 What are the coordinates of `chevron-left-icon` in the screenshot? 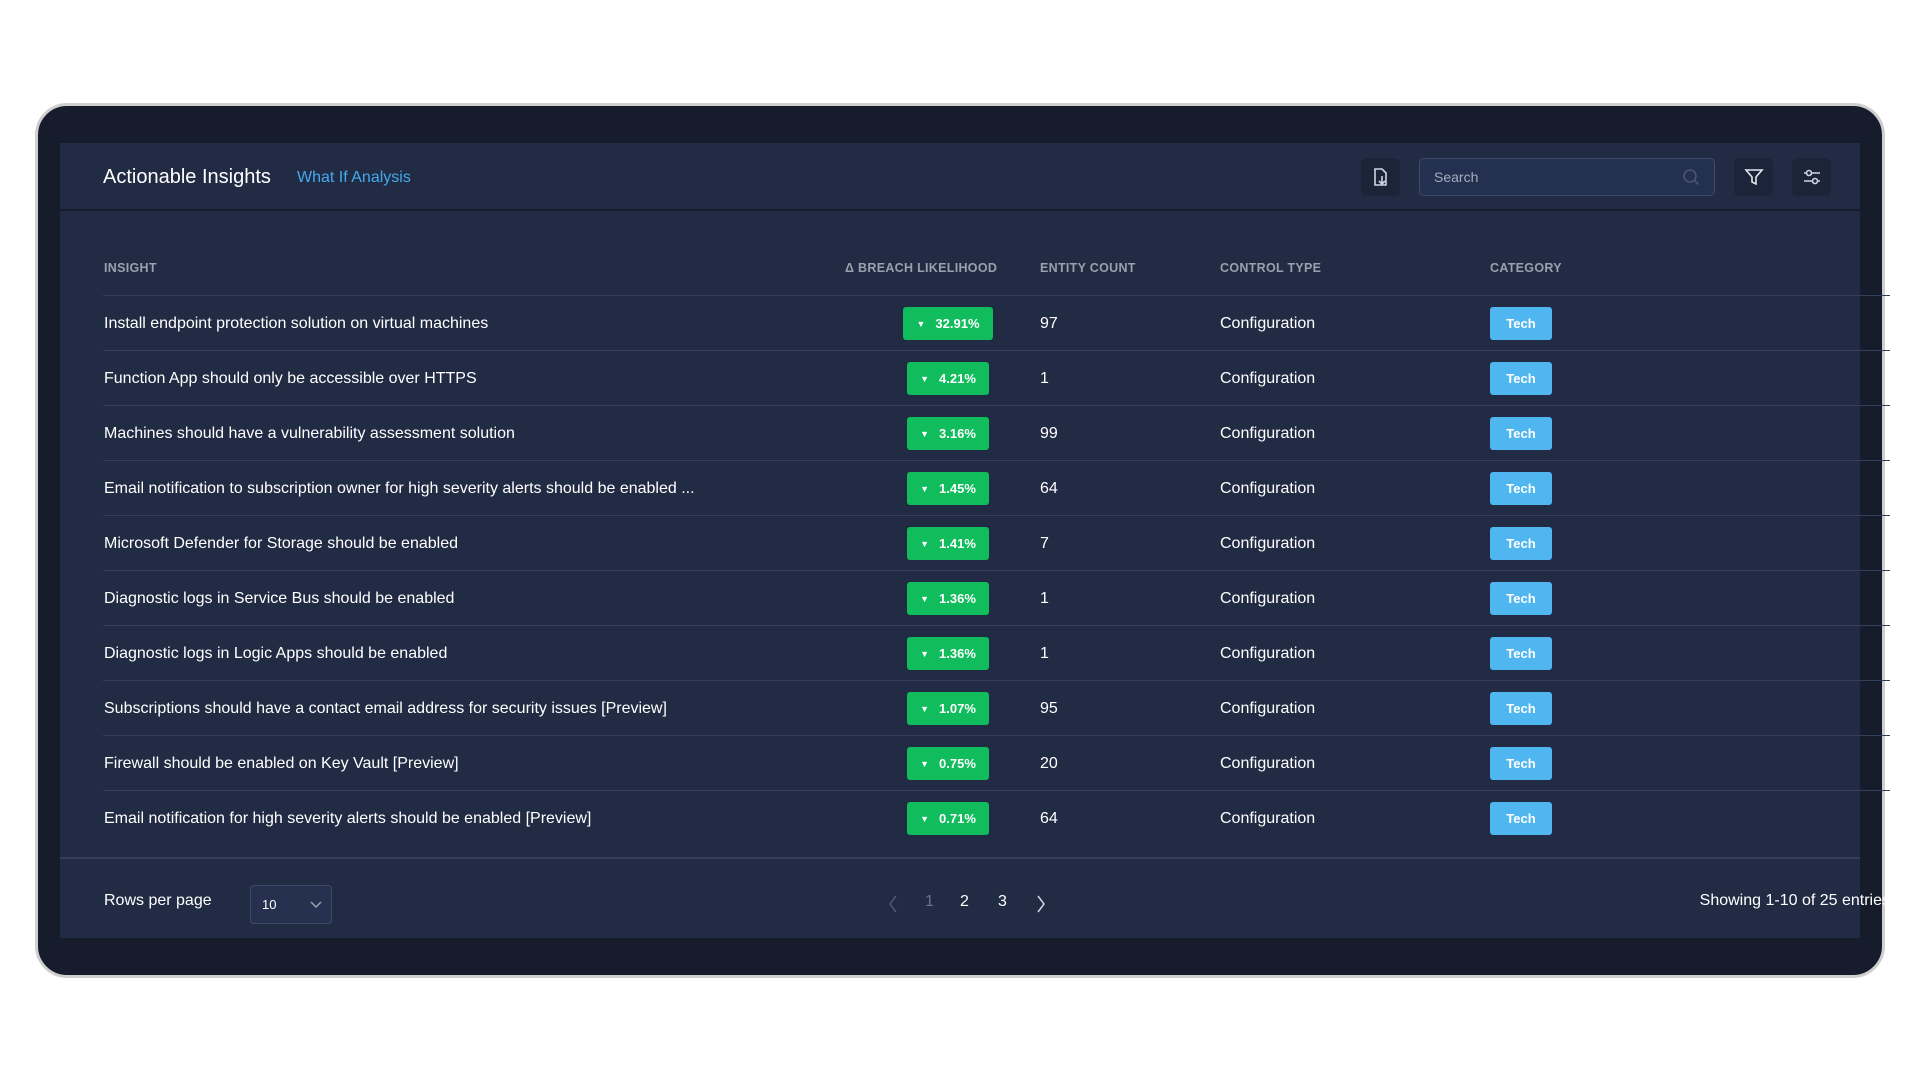 It's located at (893, 904).